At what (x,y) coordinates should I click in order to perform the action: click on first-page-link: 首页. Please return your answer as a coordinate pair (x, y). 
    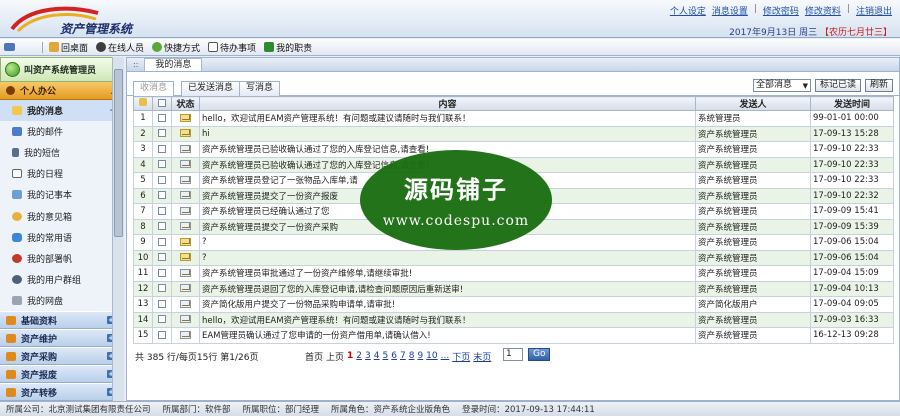
    Looking at the image, I should click on (314, 356).